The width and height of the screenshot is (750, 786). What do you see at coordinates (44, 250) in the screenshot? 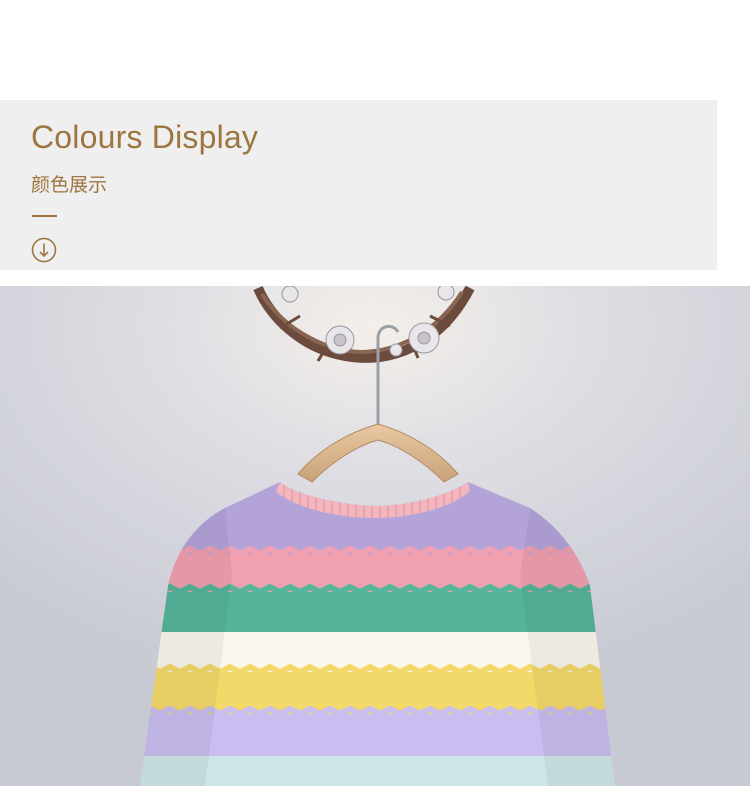
I see `down-arrow-circle-icon` at bounding box center [44, 250].